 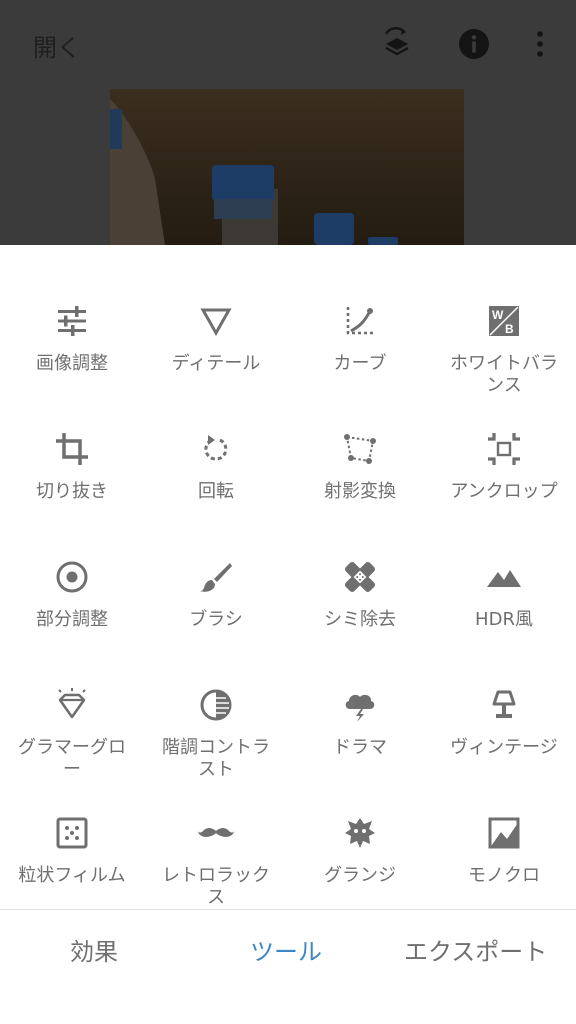 I want to click on triangle-down-icon, so click(x=216, y=322).